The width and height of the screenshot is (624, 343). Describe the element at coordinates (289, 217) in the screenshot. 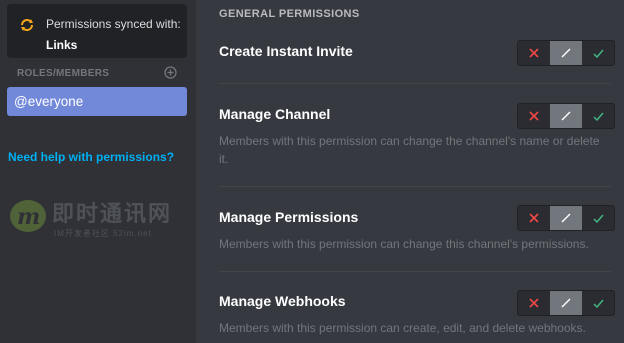

I see `permission-name: Manage Permissions` at that location.